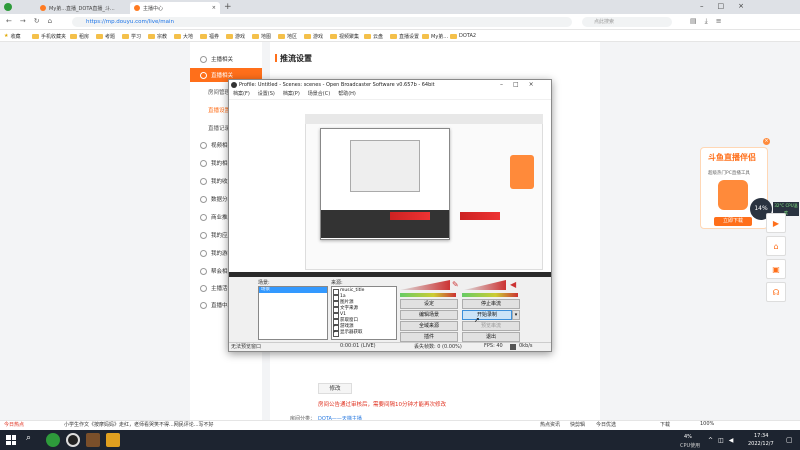  I want to click on close-window-icon: ×, so click(741, 6).